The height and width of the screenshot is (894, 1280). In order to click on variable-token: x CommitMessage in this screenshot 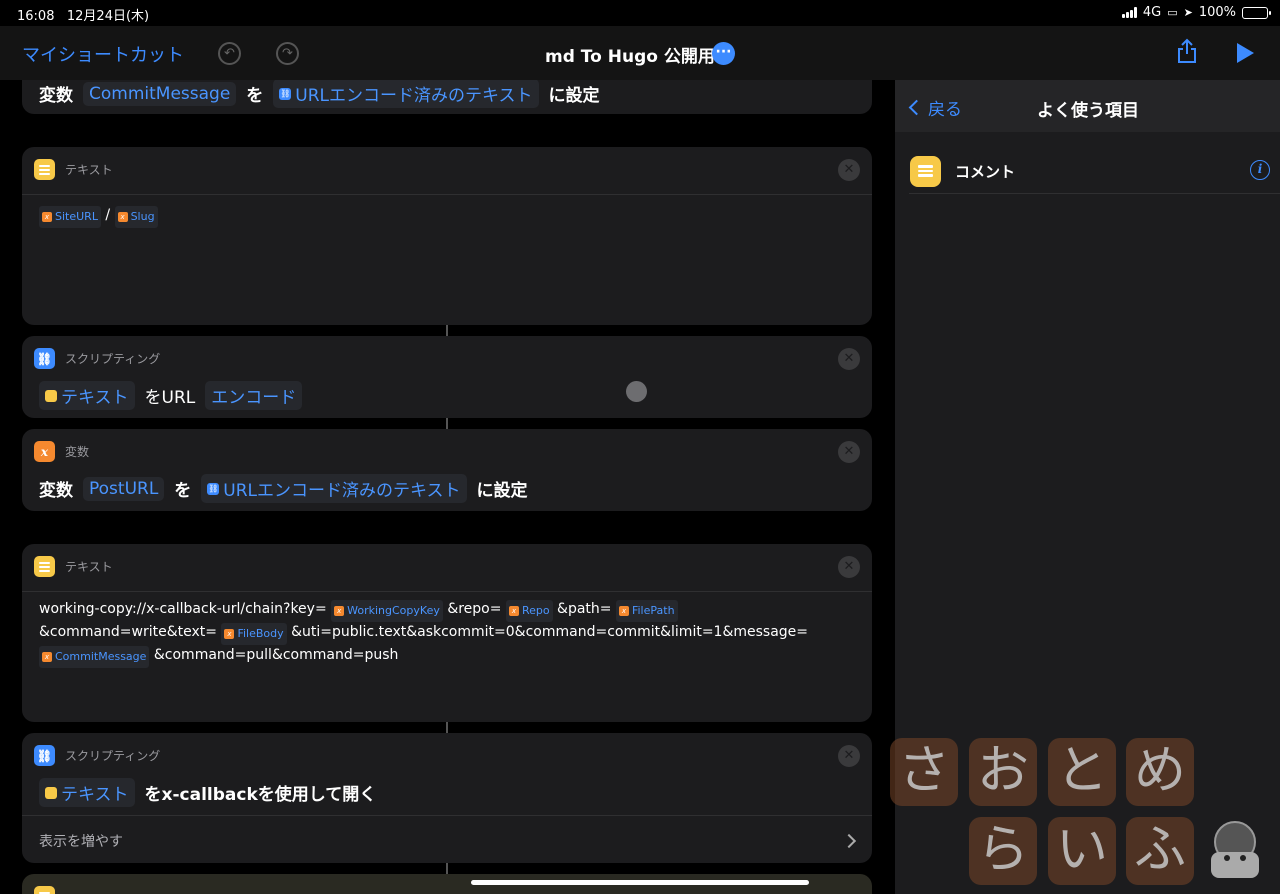, I will do `click(94, 657)`.